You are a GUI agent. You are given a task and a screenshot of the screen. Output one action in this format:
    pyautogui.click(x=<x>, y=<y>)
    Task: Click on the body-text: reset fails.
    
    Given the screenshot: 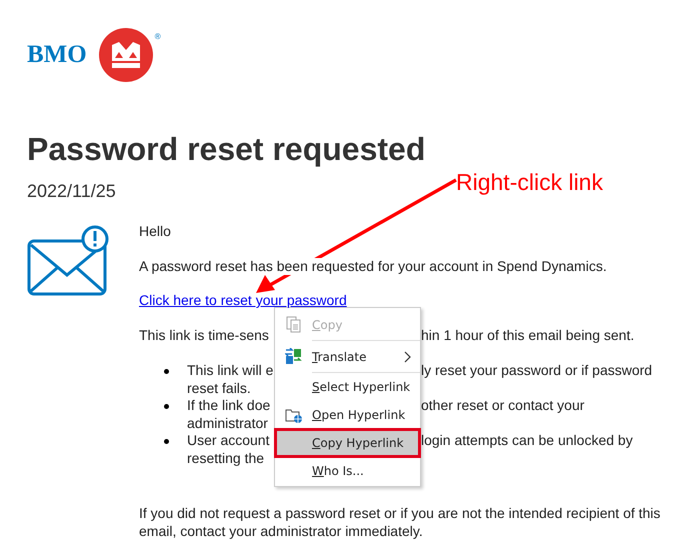 What is the action you would take?
    pyautogui.click(x=219, y=388)
    